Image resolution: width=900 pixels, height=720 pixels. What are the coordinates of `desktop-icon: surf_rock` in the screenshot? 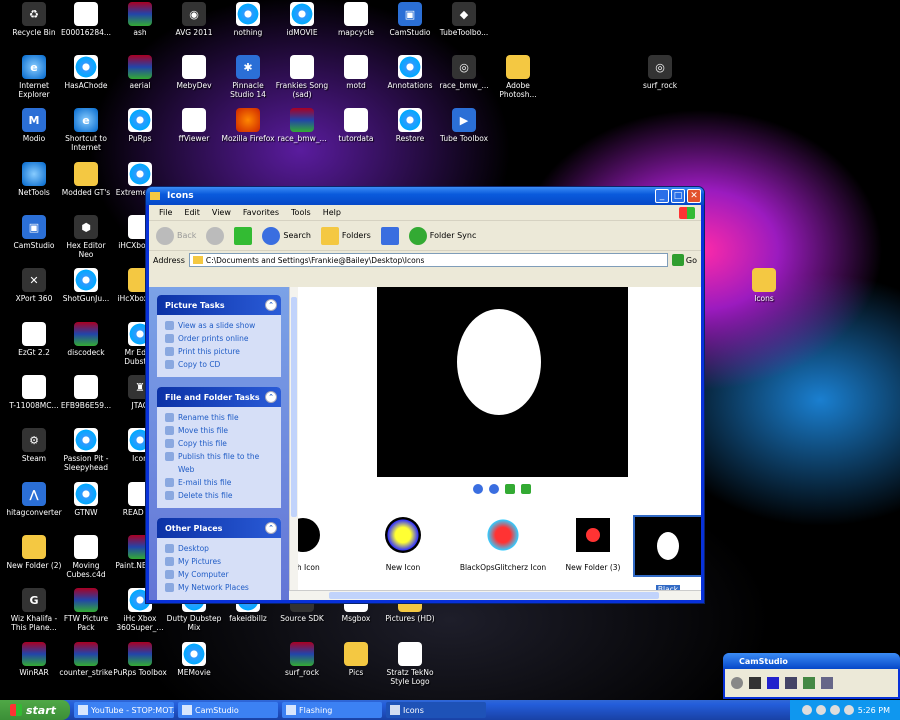 It's located at (302, 659).